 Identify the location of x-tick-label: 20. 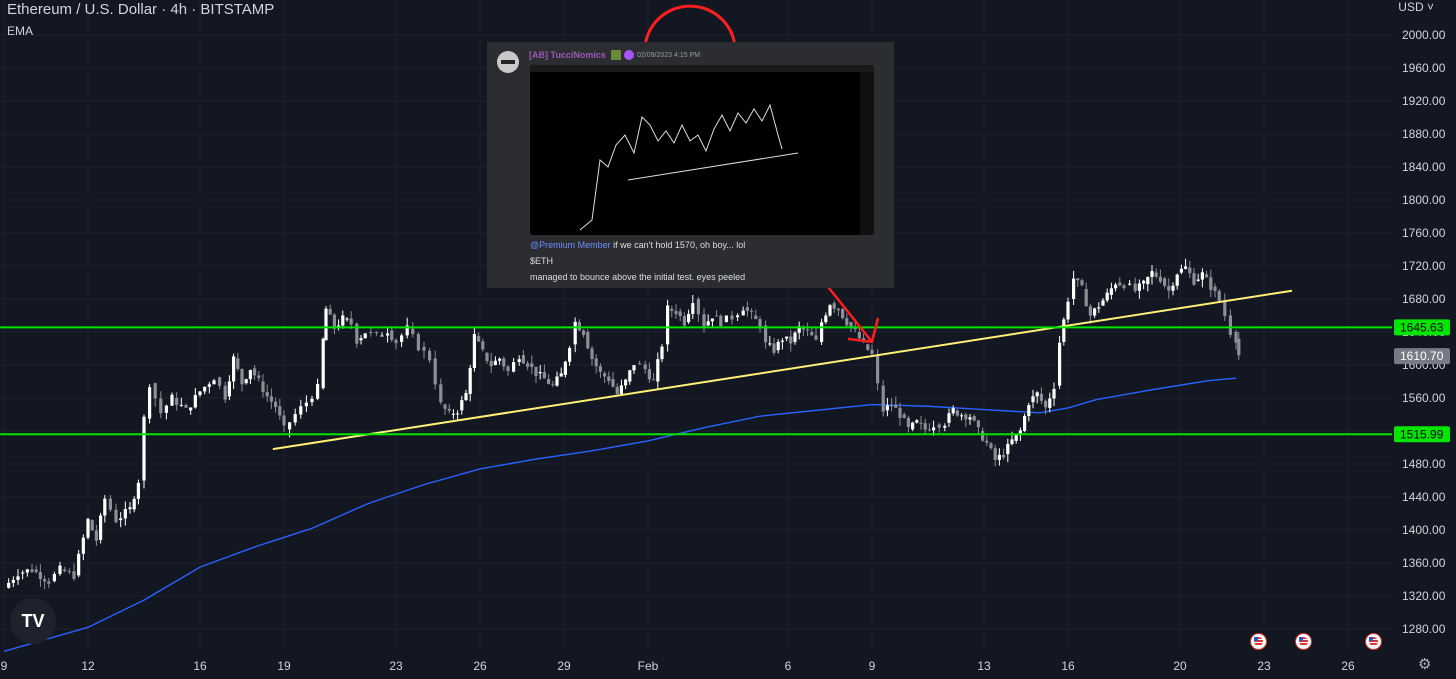
(1180, 666).